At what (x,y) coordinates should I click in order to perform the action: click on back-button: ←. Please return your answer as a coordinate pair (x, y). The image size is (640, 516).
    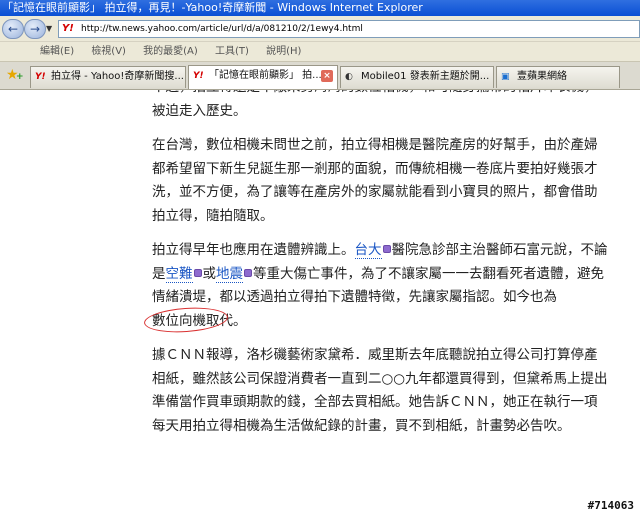
    Looking at the image, I should click on (13, 29).